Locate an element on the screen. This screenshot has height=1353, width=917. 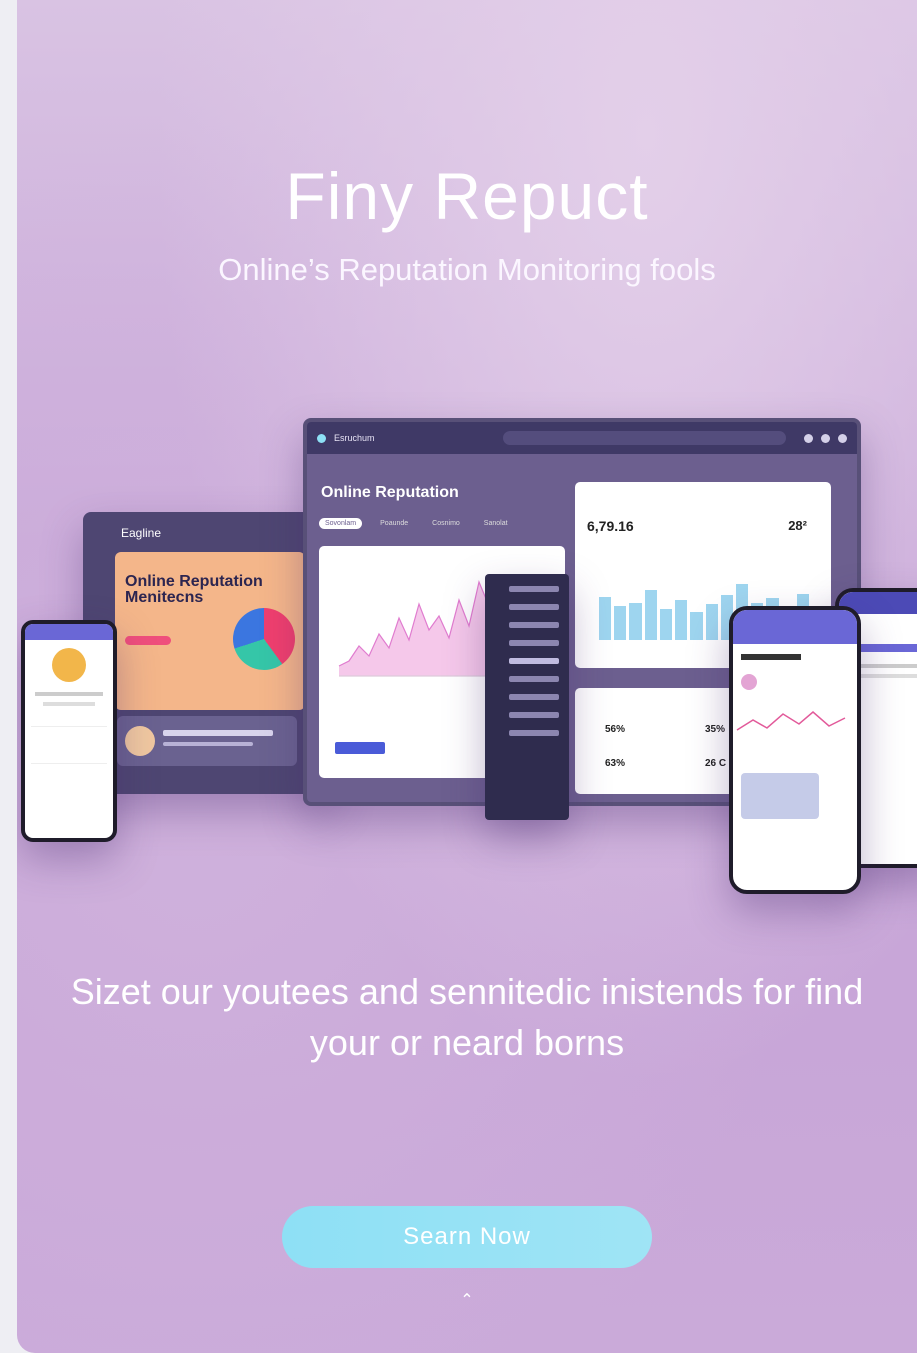
chevron-up-icon: ⌃ is located at coordinates (467, 1300).